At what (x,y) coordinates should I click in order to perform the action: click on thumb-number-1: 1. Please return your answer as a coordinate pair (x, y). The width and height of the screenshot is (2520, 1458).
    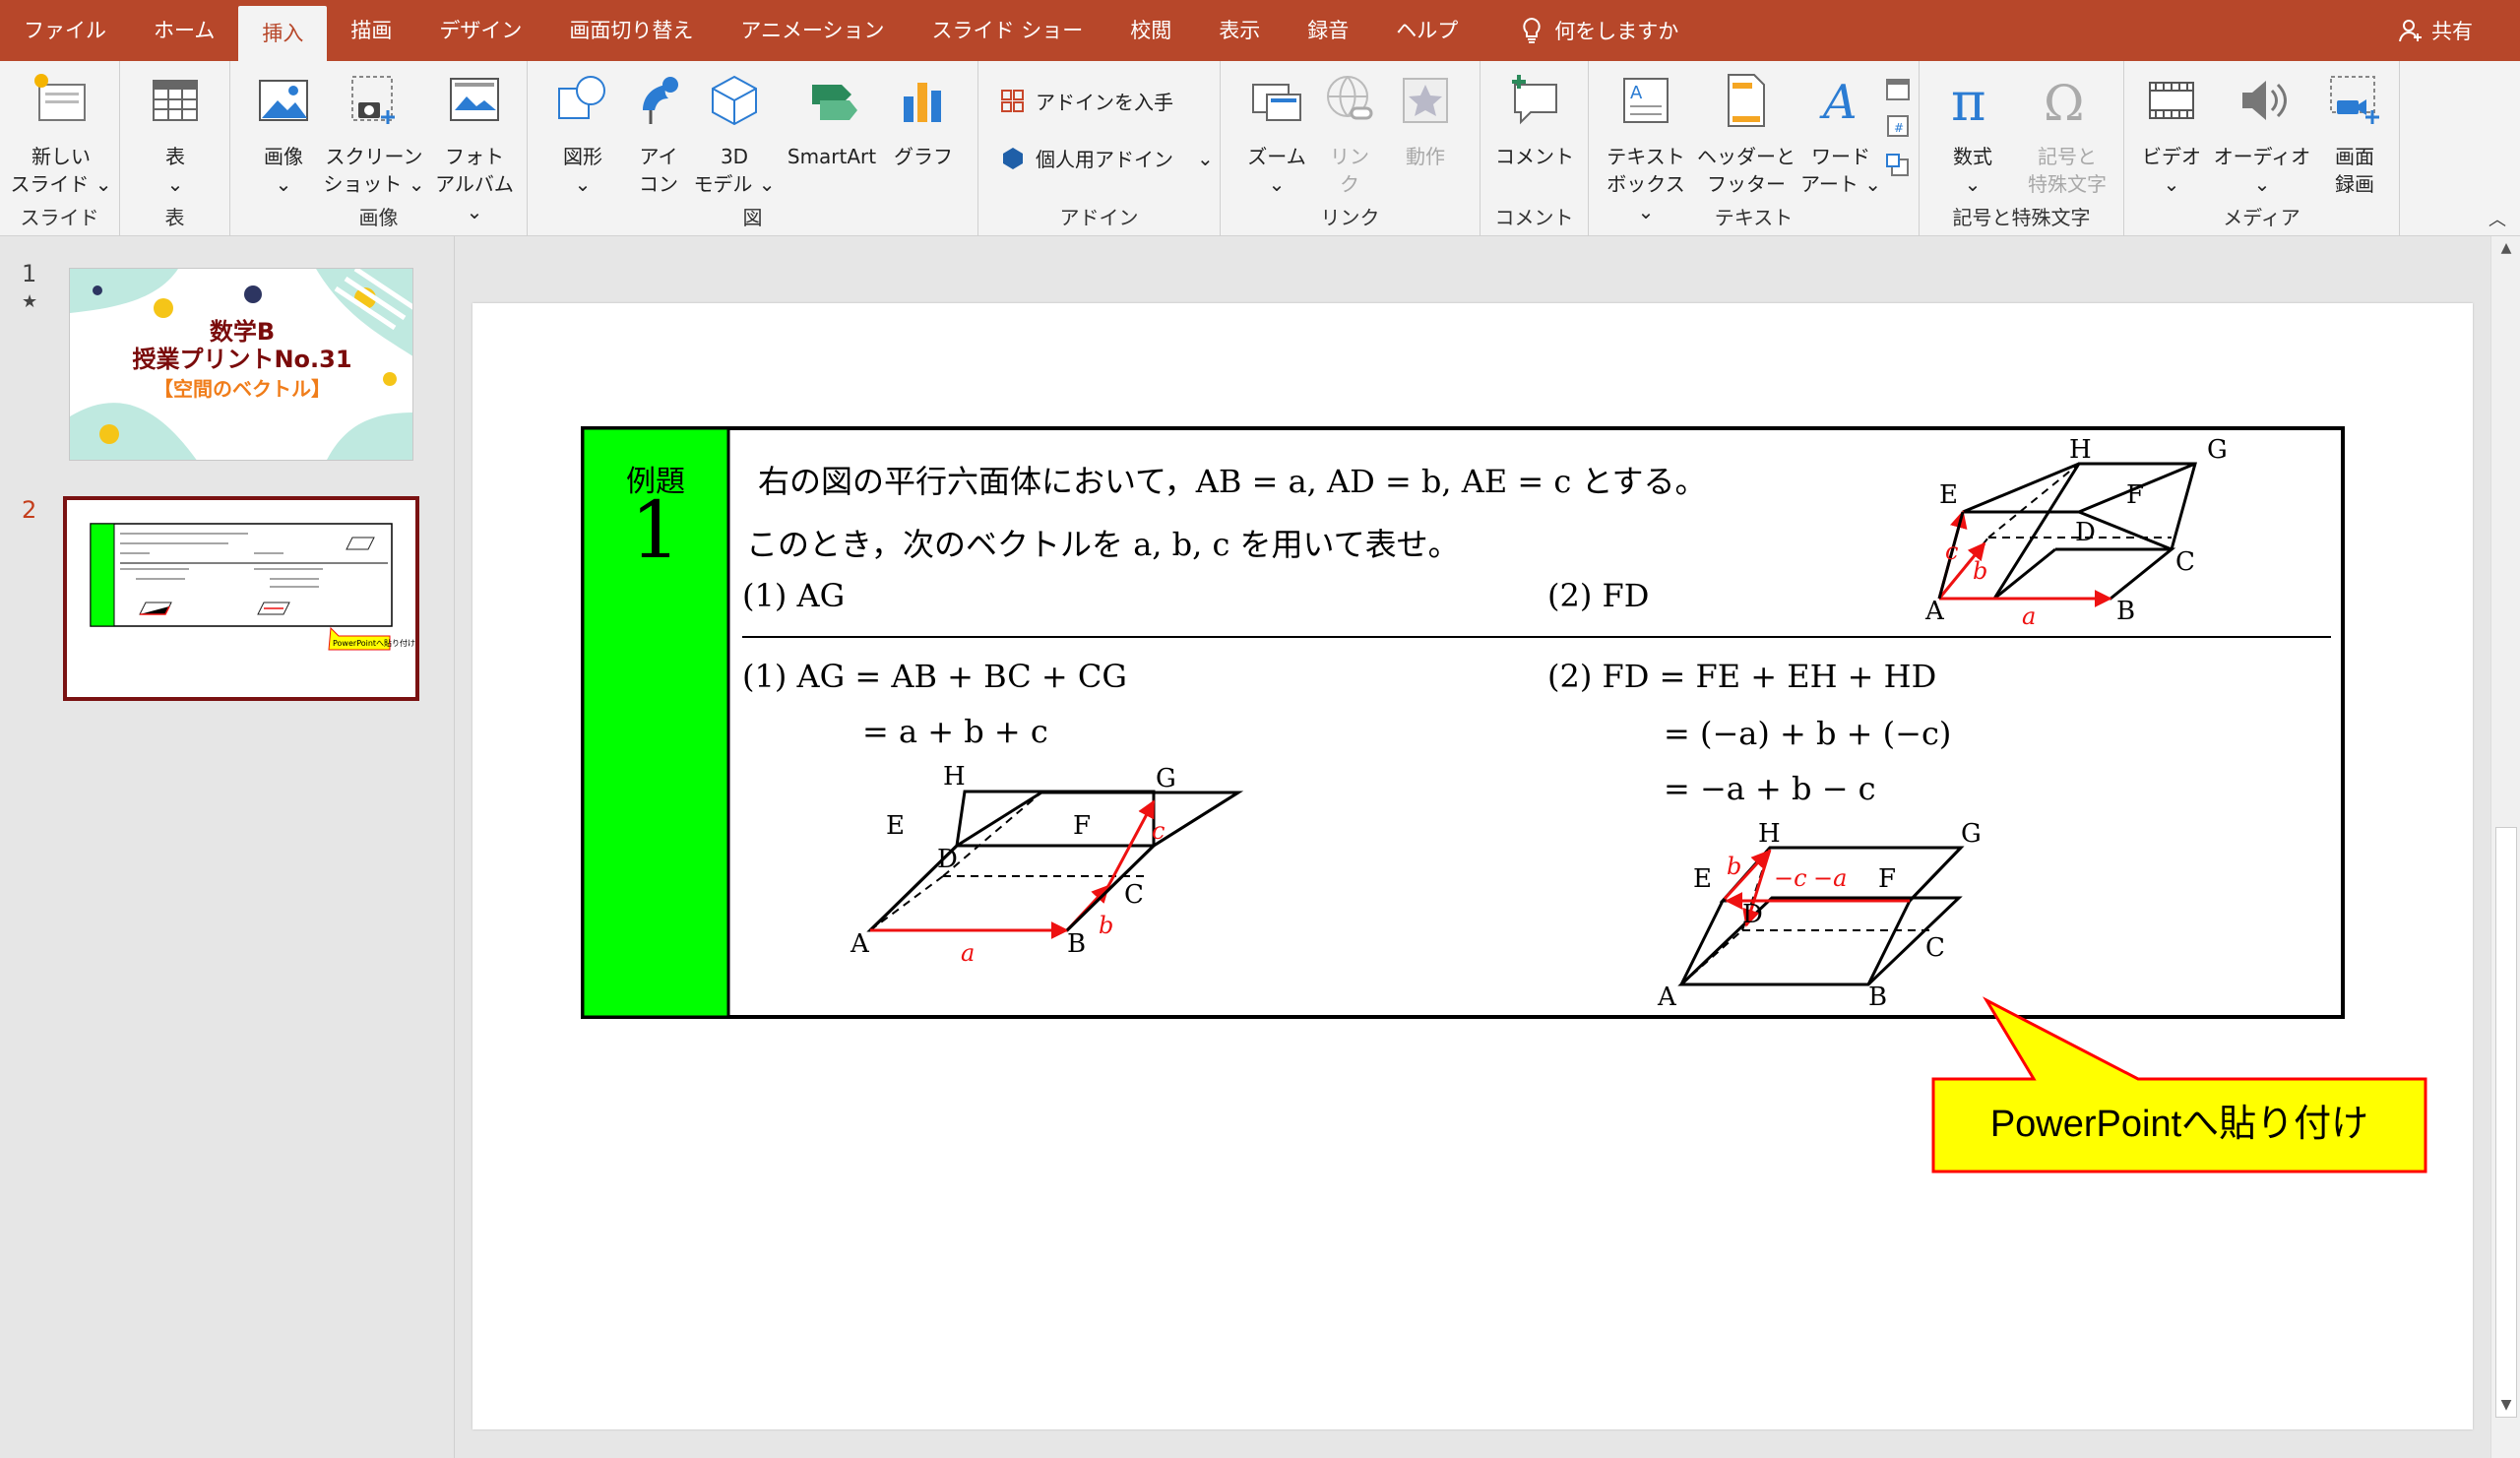
    Looking at the image, I should click on (29, 273).